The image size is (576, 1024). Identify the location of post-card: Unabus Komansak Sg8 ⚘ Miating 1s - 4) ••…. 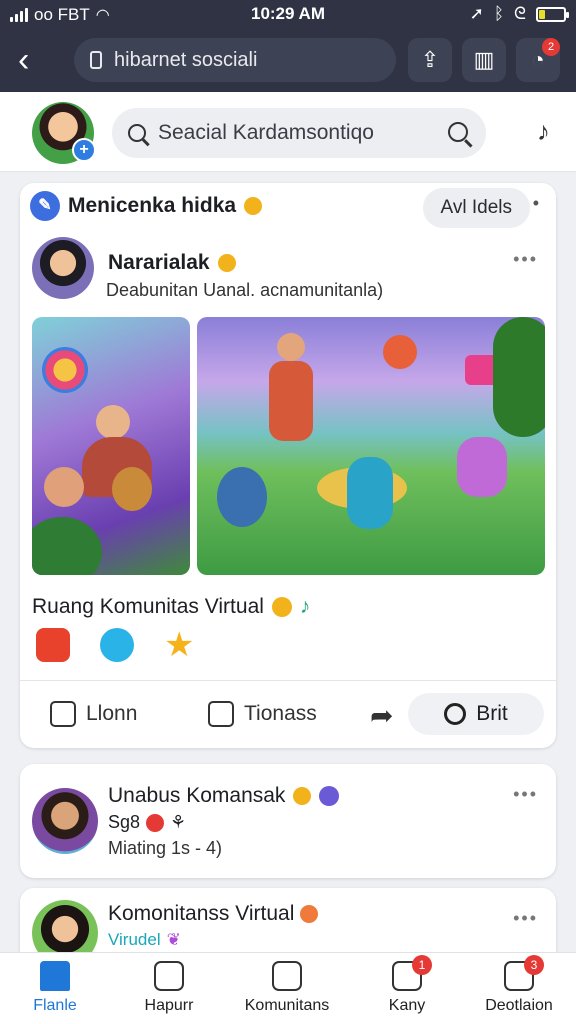
(288, 821).